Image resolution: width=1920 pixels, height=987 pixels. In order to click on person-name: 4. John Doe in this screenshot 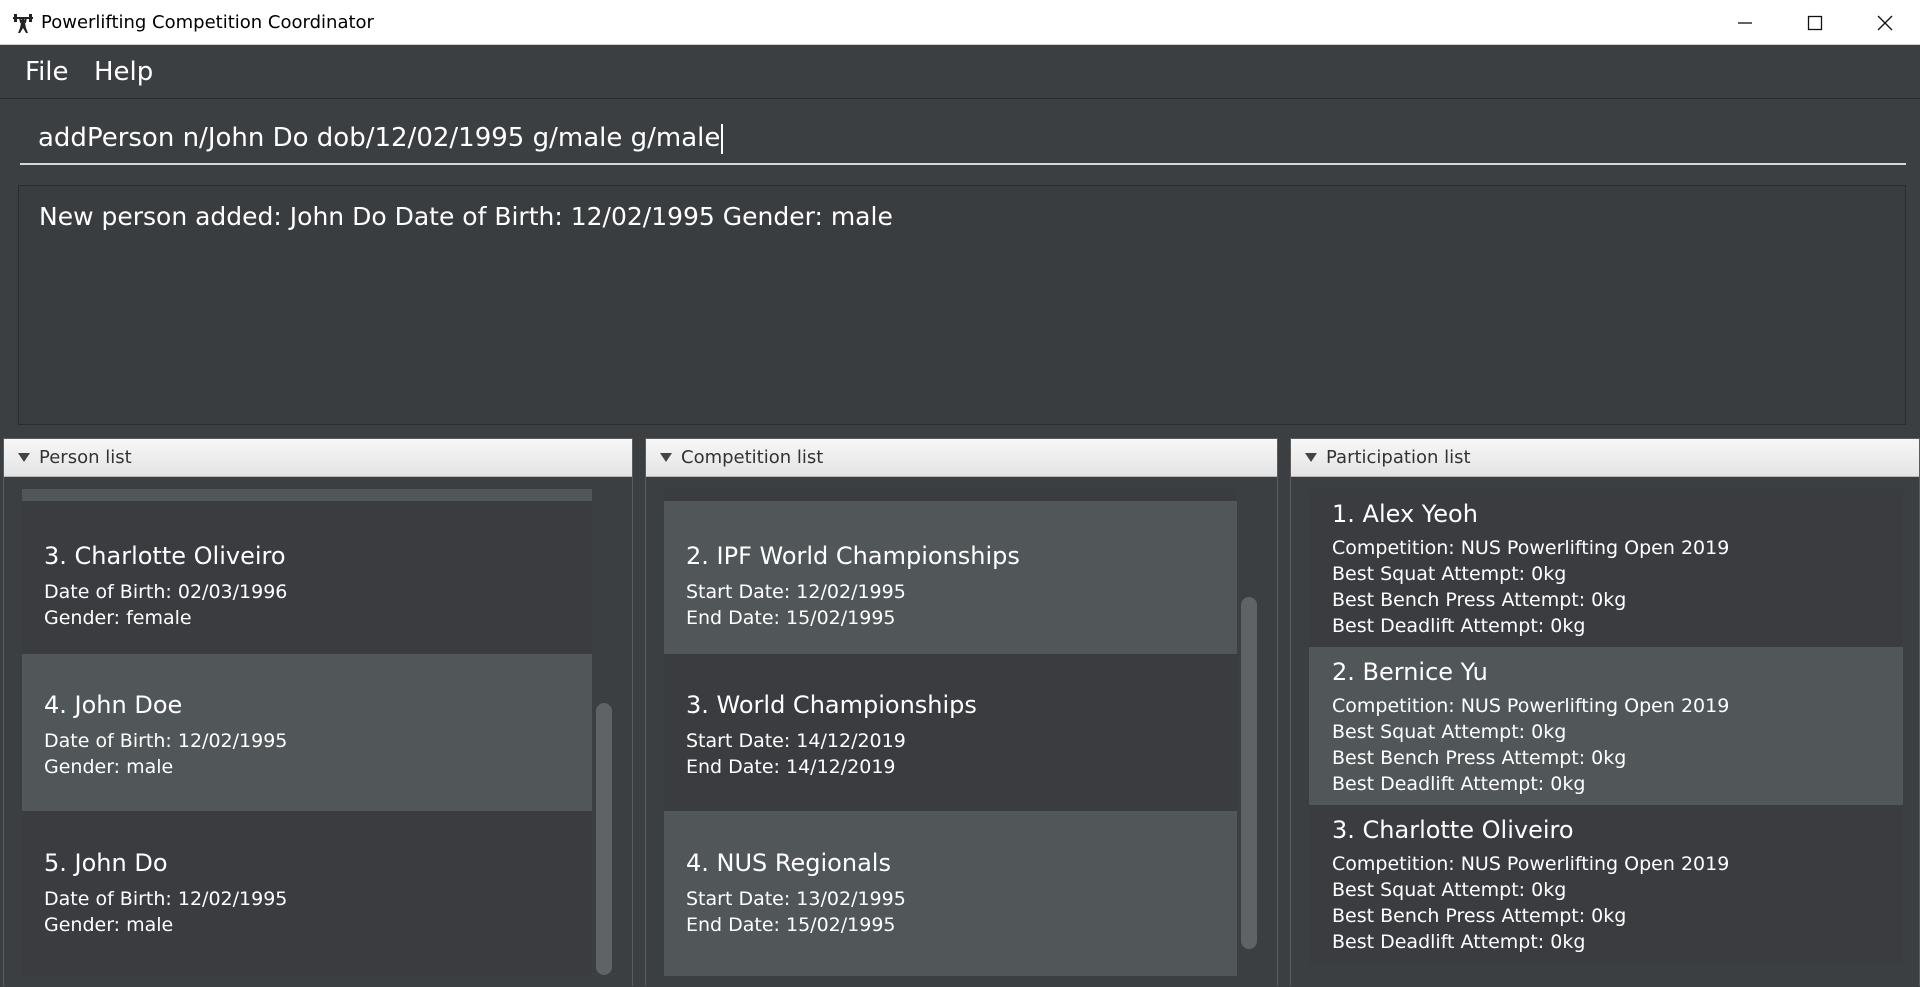, I will do `click(113, 705)`.